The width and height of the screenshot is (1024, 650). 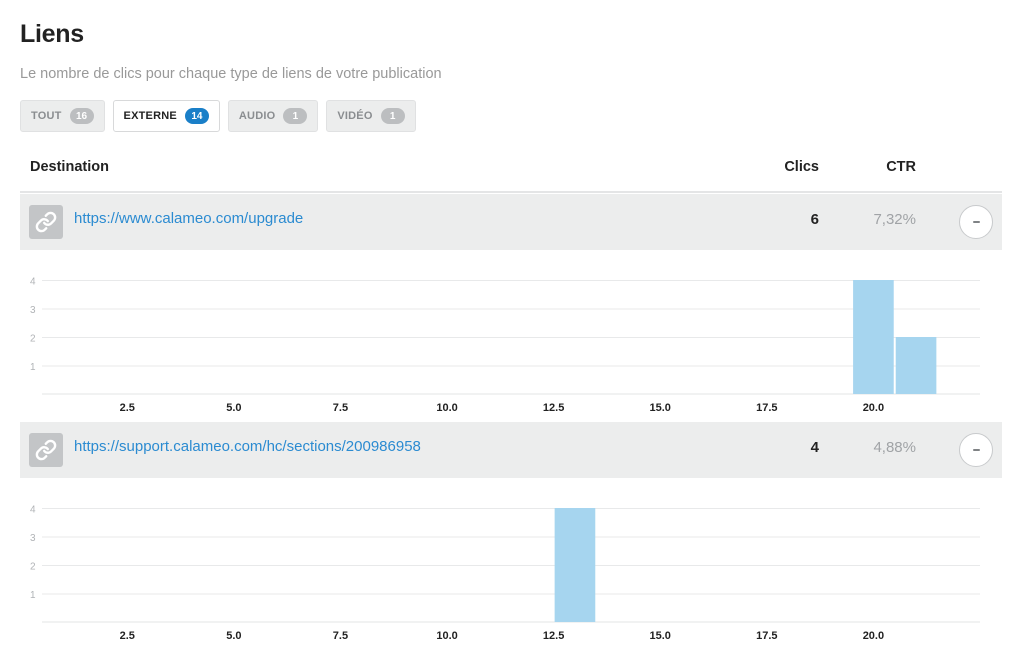 I want to click on column-header-destination: Destination, so click(x=69, y=167).